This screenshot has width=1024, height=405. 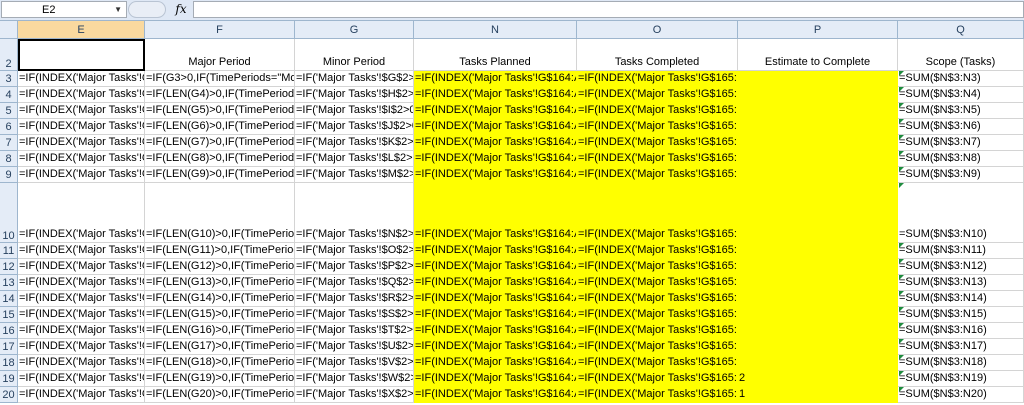 I want to click on row-header-12: 12, so click(x=9, y=267).